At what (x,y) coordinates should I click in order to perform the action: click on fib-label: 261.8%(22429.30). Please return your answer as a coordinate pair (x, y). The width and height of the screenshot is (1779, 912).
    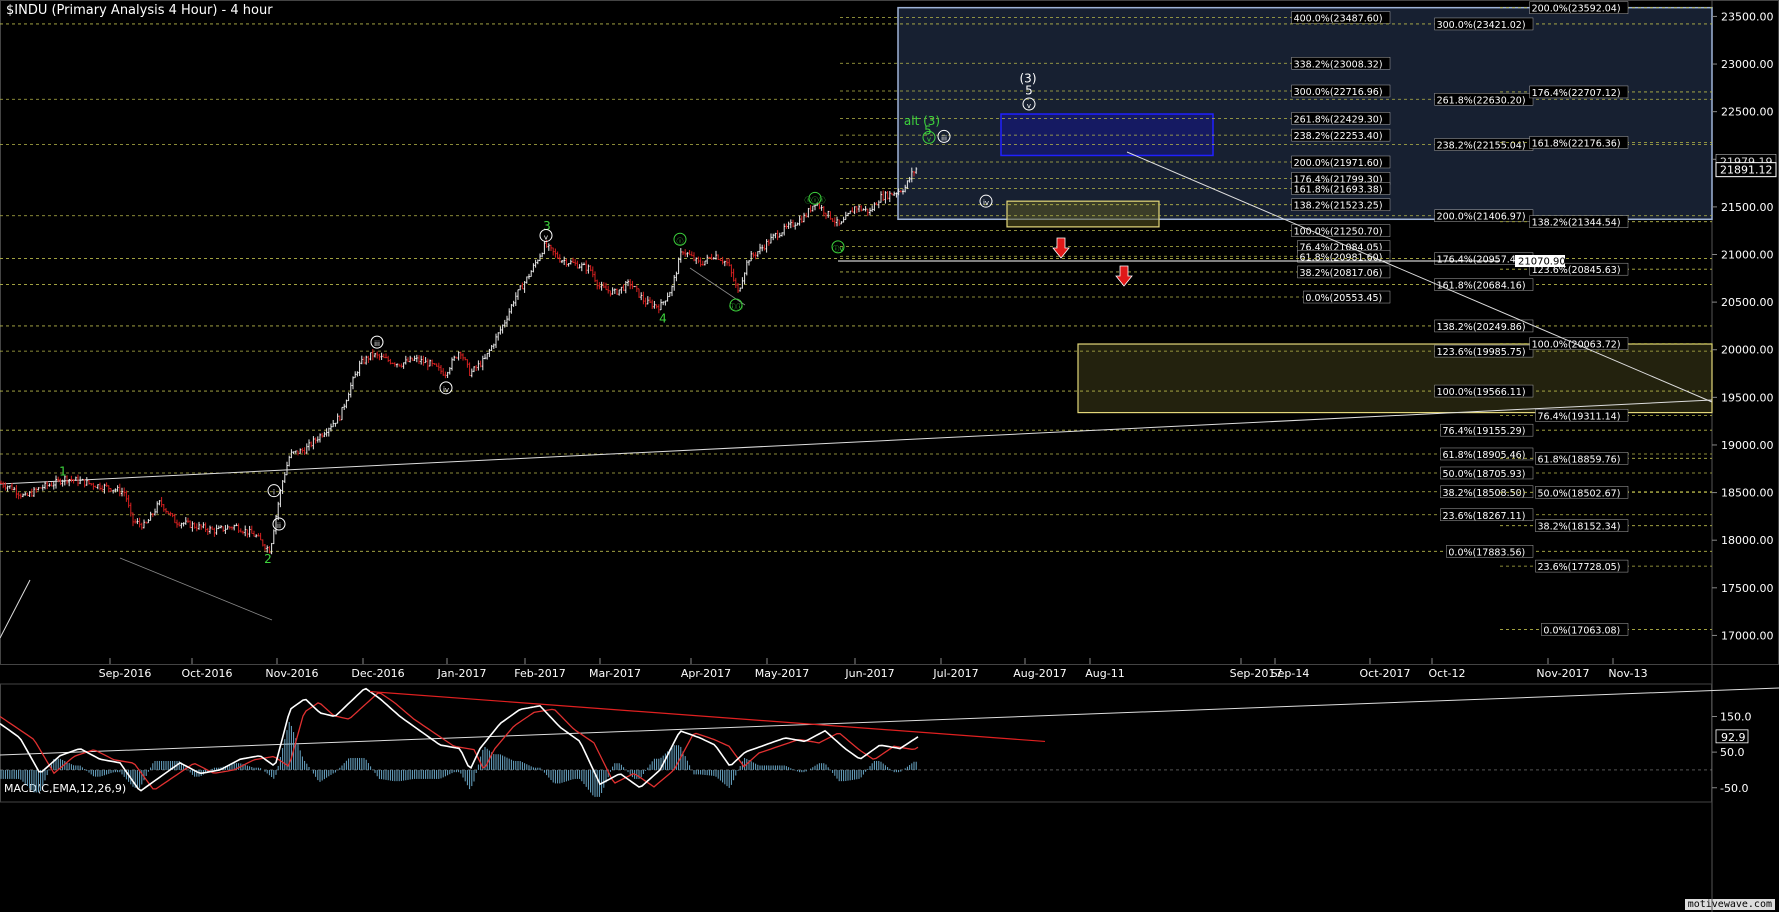
    Looking at the image, I should click on (1338, 119).